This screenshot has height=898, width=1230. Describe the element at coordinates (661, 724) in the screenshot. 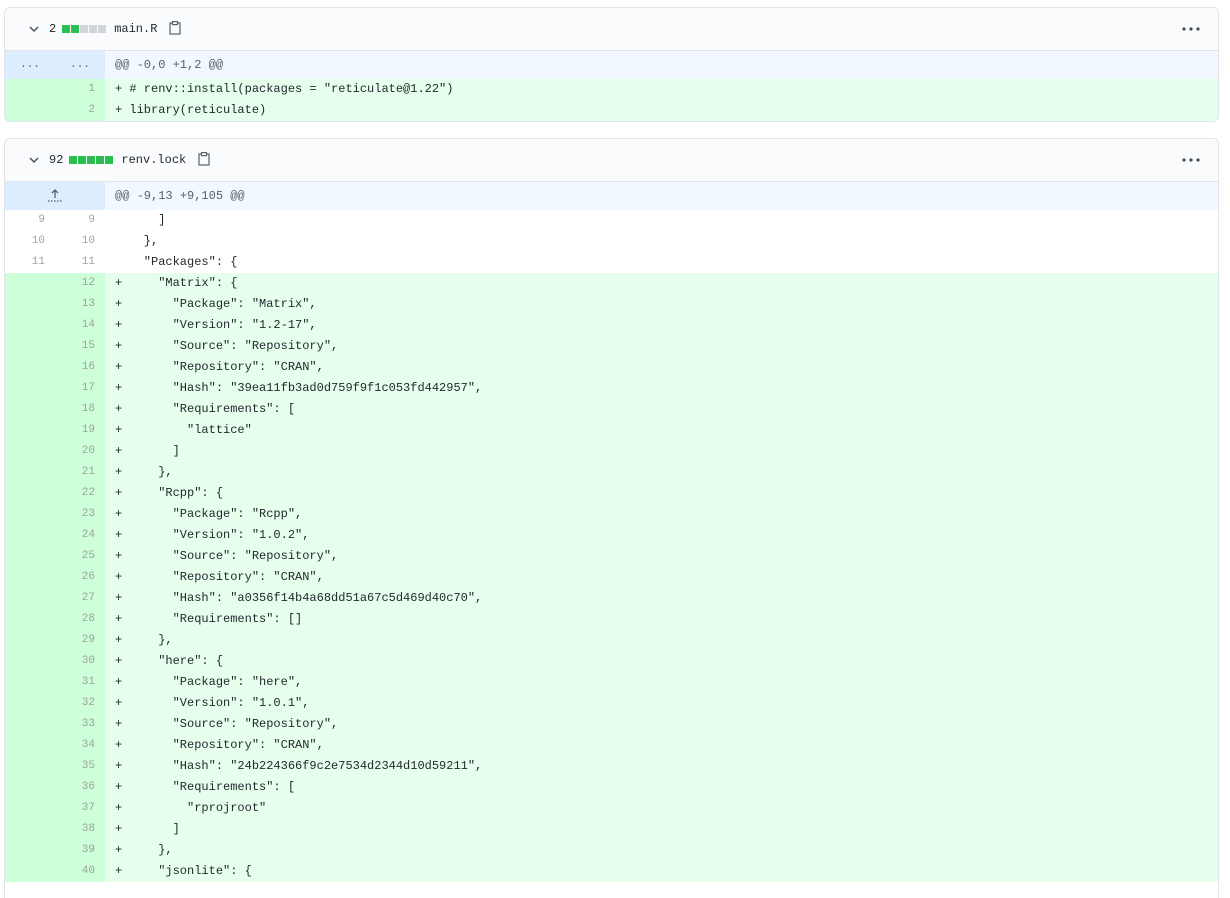

I see `line-code: + "Source": "Repository",` at that location.